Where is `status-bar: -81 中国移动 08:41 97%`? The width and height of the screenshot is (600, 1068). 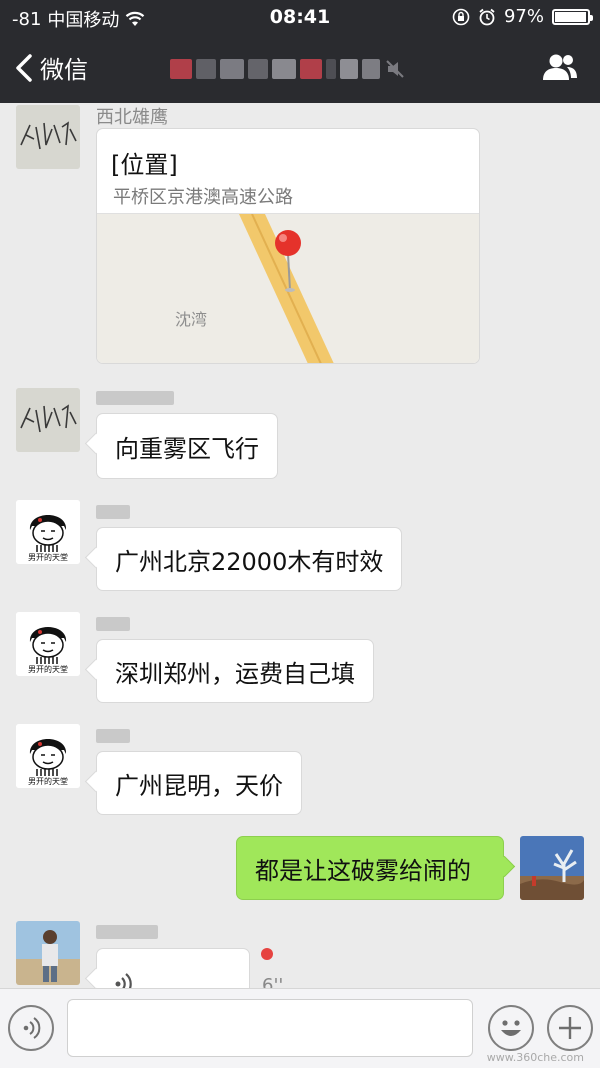
status-bar: -81 中国移动 08:41 97% is located at coordinates (300, 17).